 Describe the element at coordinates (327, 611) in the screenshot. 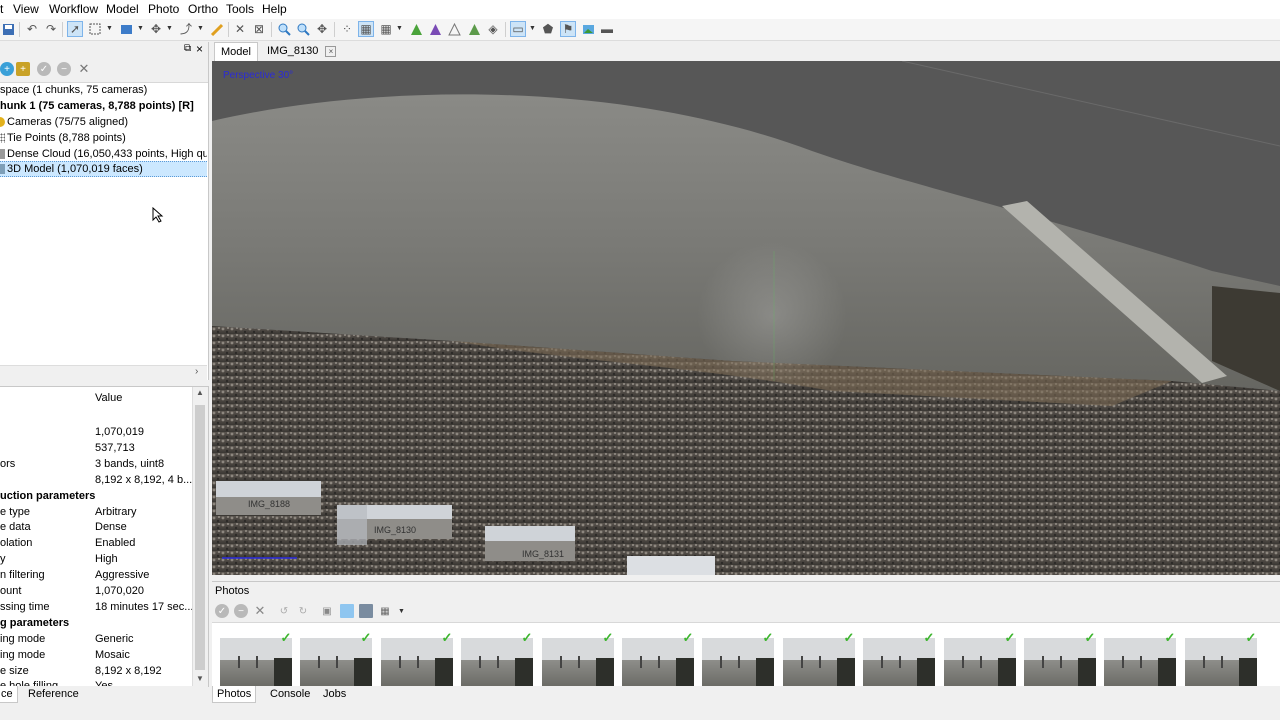

I see `mask-icon: ▣` at that location.